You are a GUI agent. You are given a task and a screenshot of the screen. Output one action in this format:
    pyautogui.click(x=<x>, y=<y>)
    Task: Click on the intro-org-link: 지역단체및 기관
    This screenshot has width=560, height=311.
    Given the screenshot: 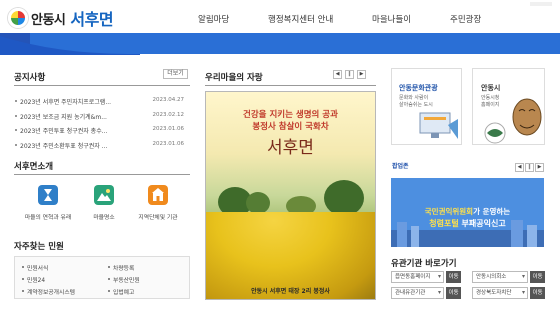 What is the action you would take?
    pyautogui.click(x=158, y=203)
    